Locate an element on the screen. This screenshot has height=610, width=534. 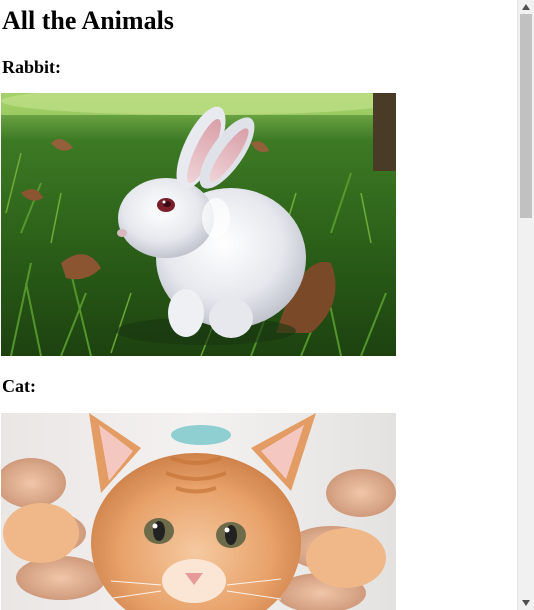
triangle-down-icon is located at coordinates (526, 603).